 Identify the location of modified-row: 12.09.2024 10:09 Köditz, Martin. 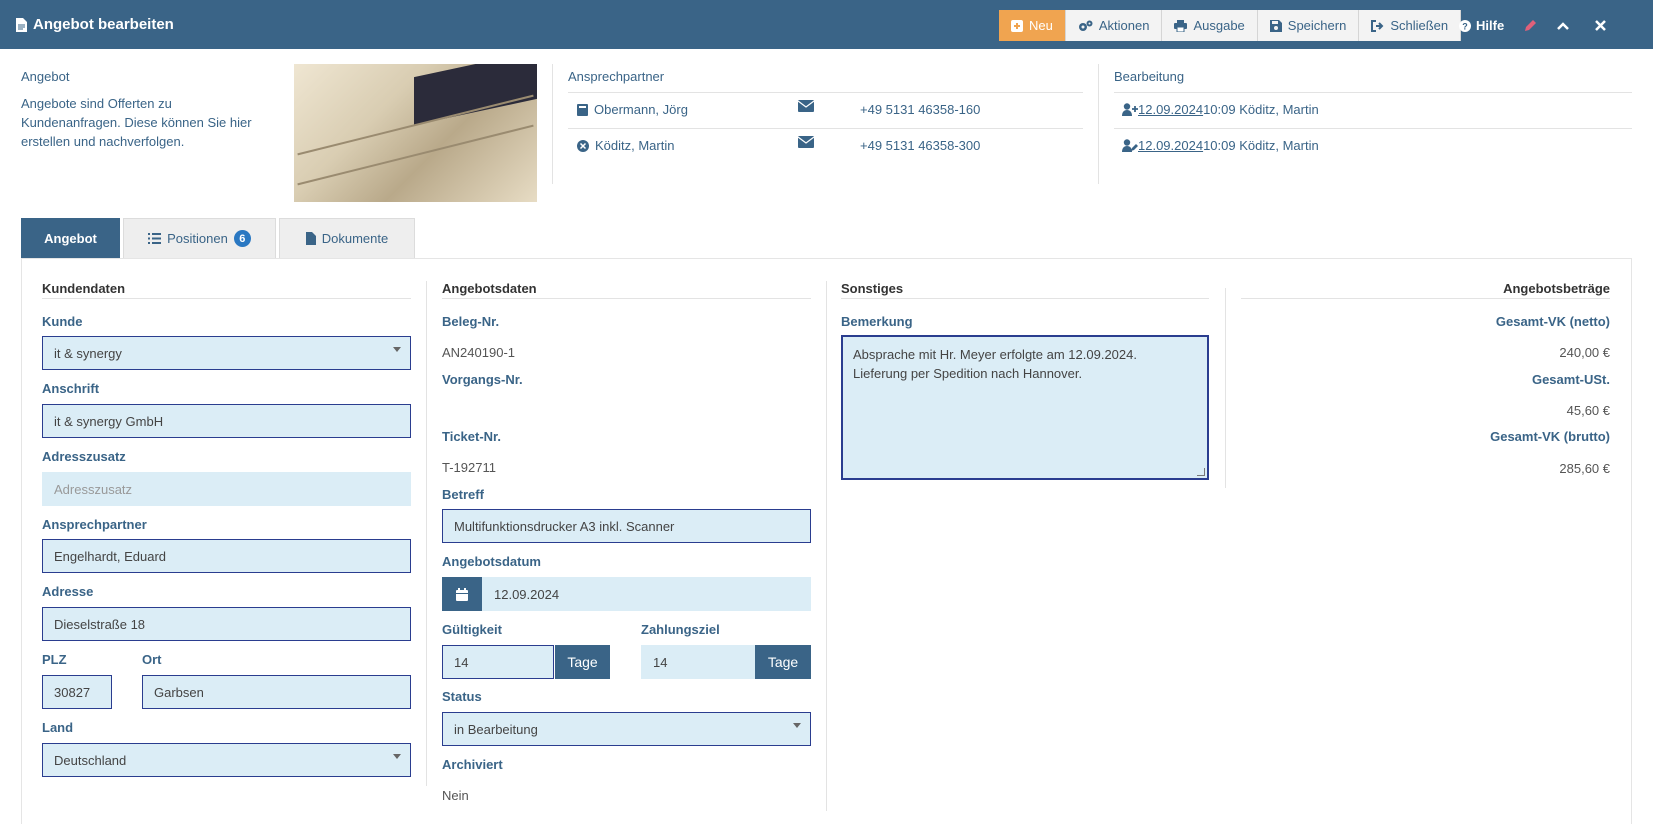
(1220, 145).